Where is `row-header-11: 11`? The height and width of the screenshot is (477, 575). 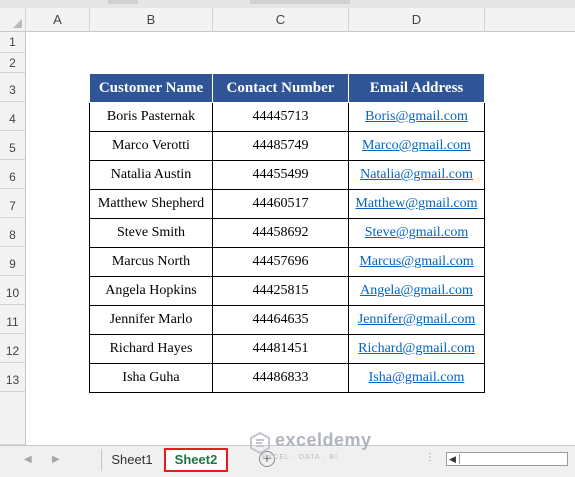
row-header-11: 11 is located at coordinates (13, 319).